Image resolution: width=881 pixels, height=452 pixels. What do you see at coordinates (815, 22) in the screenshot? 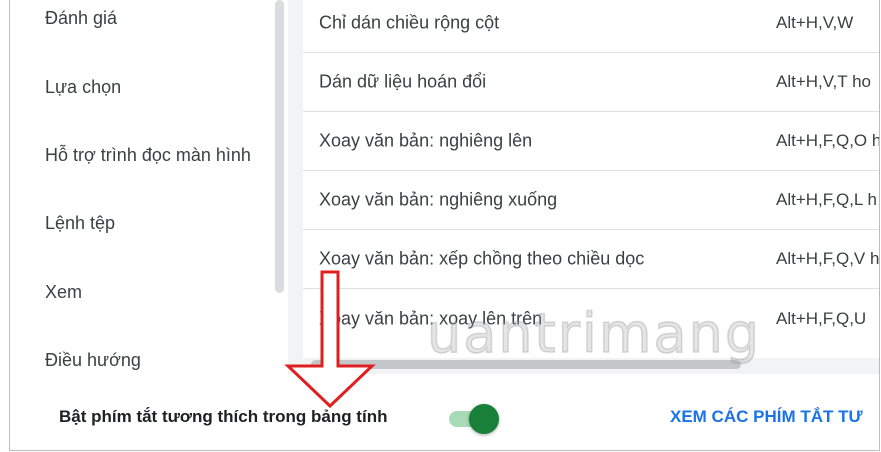
I see `shortcut-keys: Alt+H,V,W` at bounding box center [815, 22].